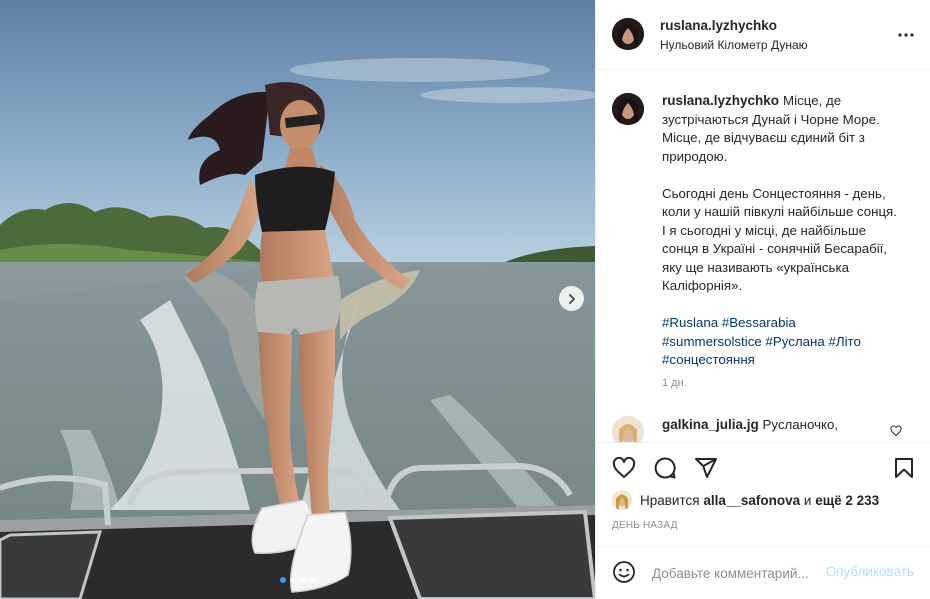 The height and width of the screenshot is (599, 930). I want to click on post-location: Нульовий Кілометр Дунаю, so click(734, 45).